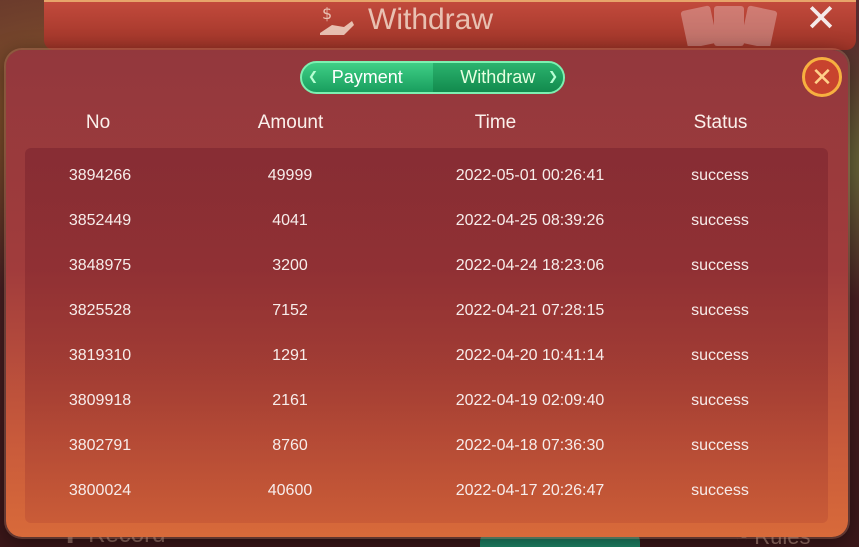 The width and height of the screenshot is (859, 547). I want to click on table-header: No Amount Time Status, so click(428, 127).